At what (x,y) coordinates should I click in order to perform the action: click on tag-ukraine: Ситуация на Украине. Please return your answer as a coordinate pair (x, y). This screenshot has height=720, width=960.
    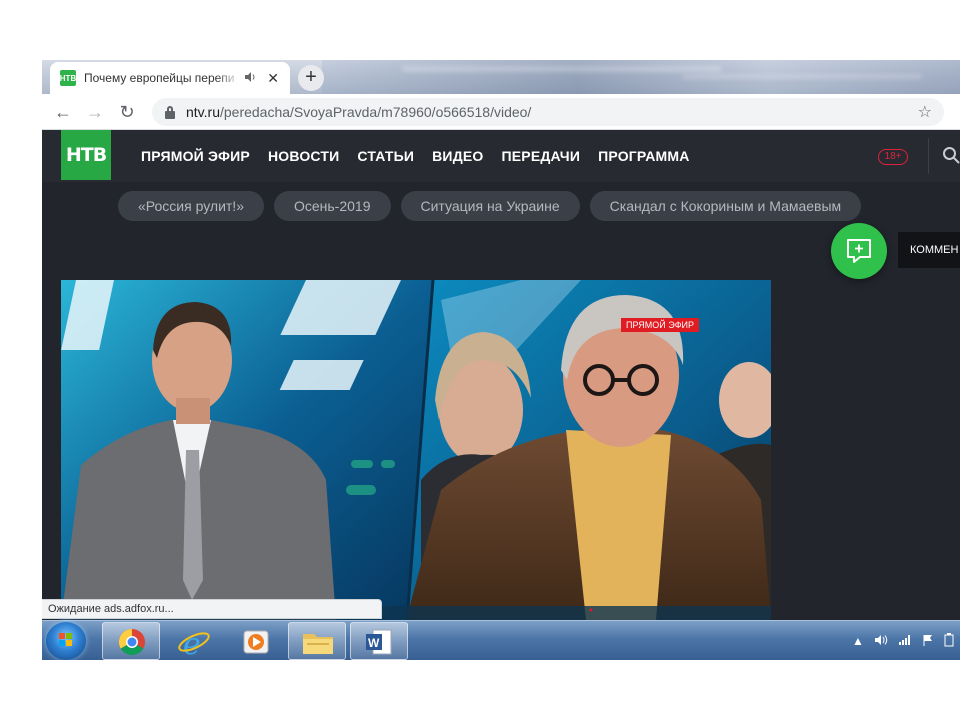
    Looking at the image, I should click on (490, 206).